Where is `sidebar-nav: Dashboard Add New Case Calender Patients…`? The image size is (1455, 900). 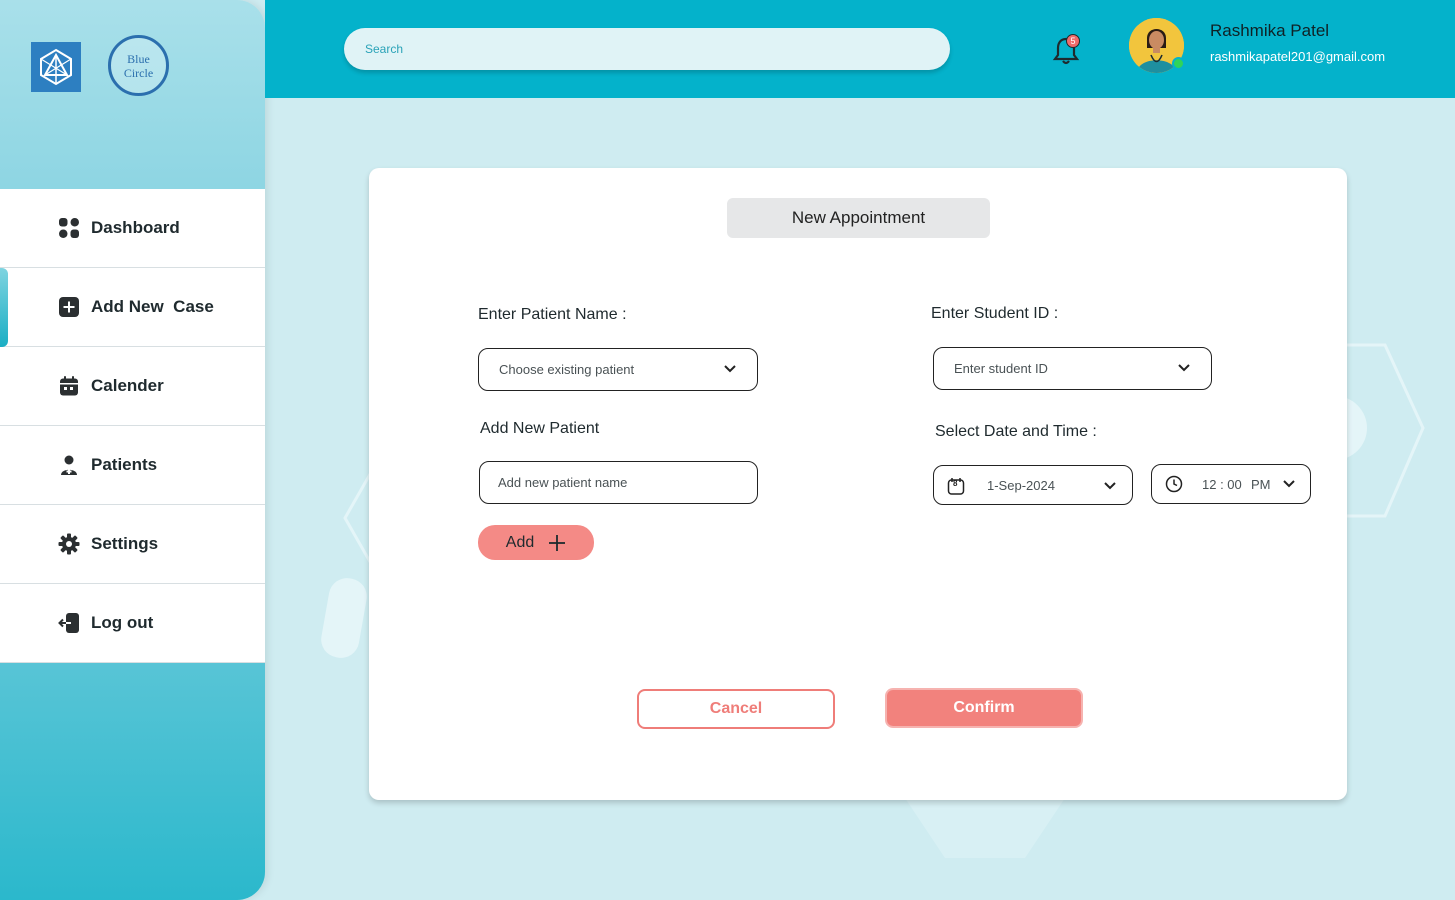
sidebar-nav: Dashboard Add New Case Calender Patients… is located at coordinates (132, 426).